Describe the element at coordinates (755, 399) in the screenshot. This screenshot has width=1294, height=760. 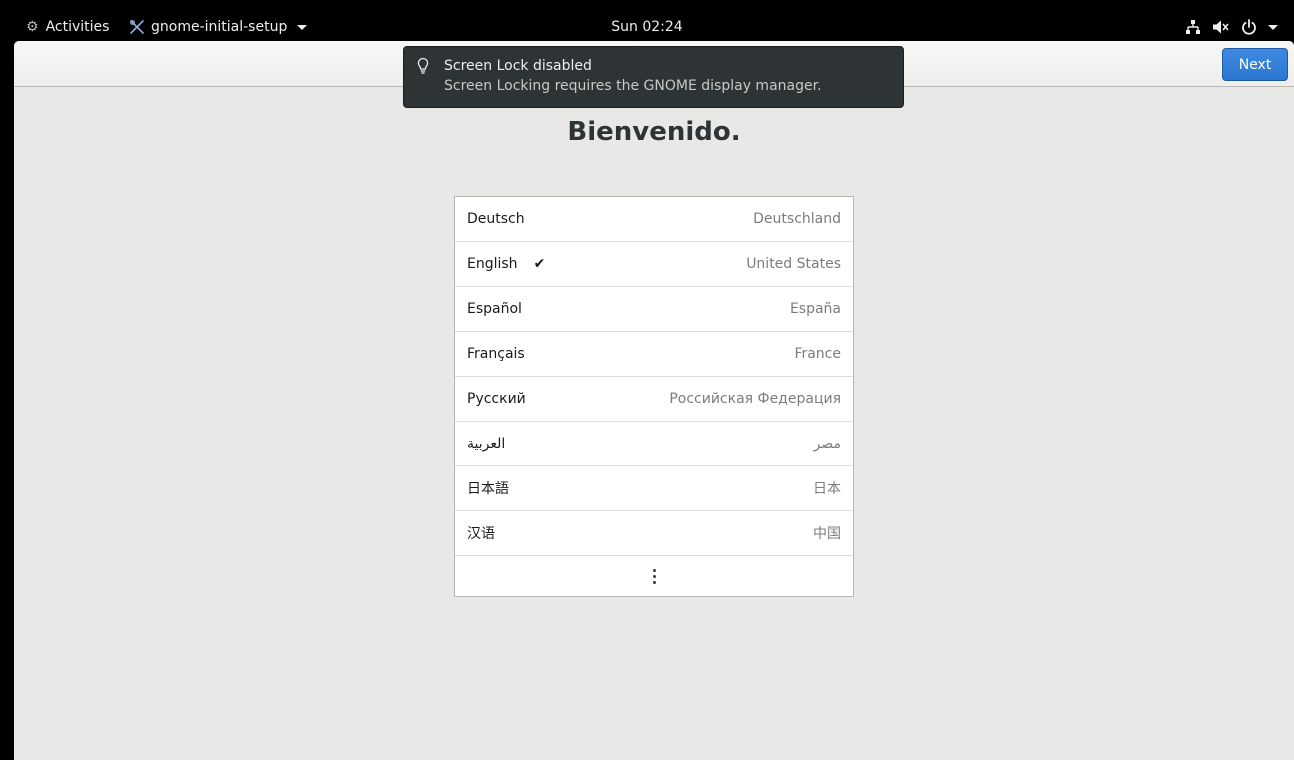
I see `language-region: Российская Федерация` at that location.